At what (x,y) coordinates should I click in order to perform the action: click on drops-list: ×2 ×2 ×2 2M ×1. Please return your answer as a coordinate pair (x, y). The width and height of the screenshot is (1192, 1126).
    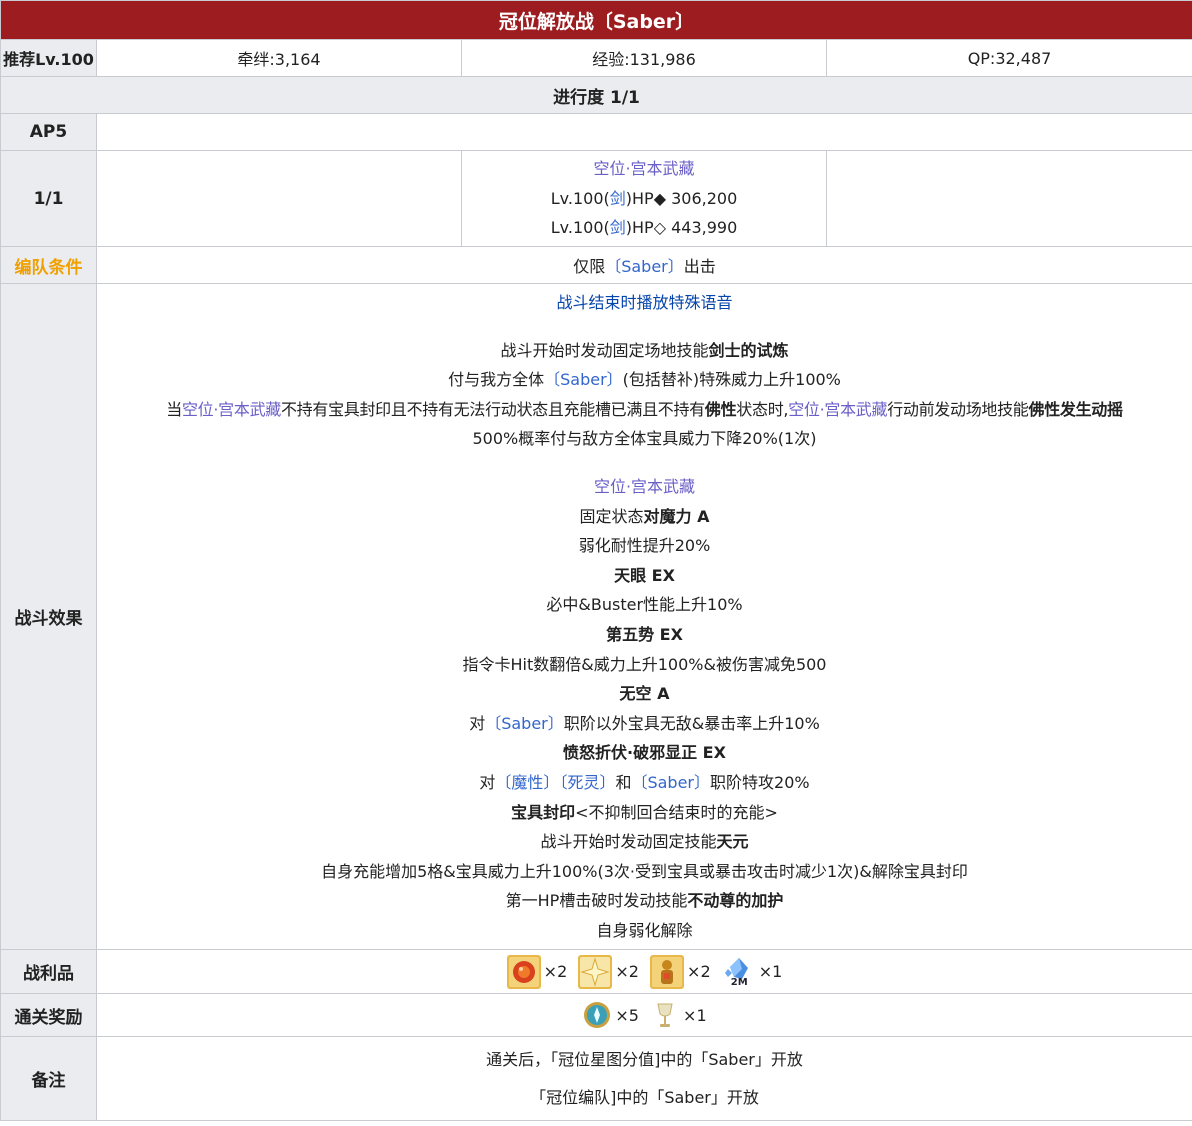
    Looking at the image, I should click on (644, 972).